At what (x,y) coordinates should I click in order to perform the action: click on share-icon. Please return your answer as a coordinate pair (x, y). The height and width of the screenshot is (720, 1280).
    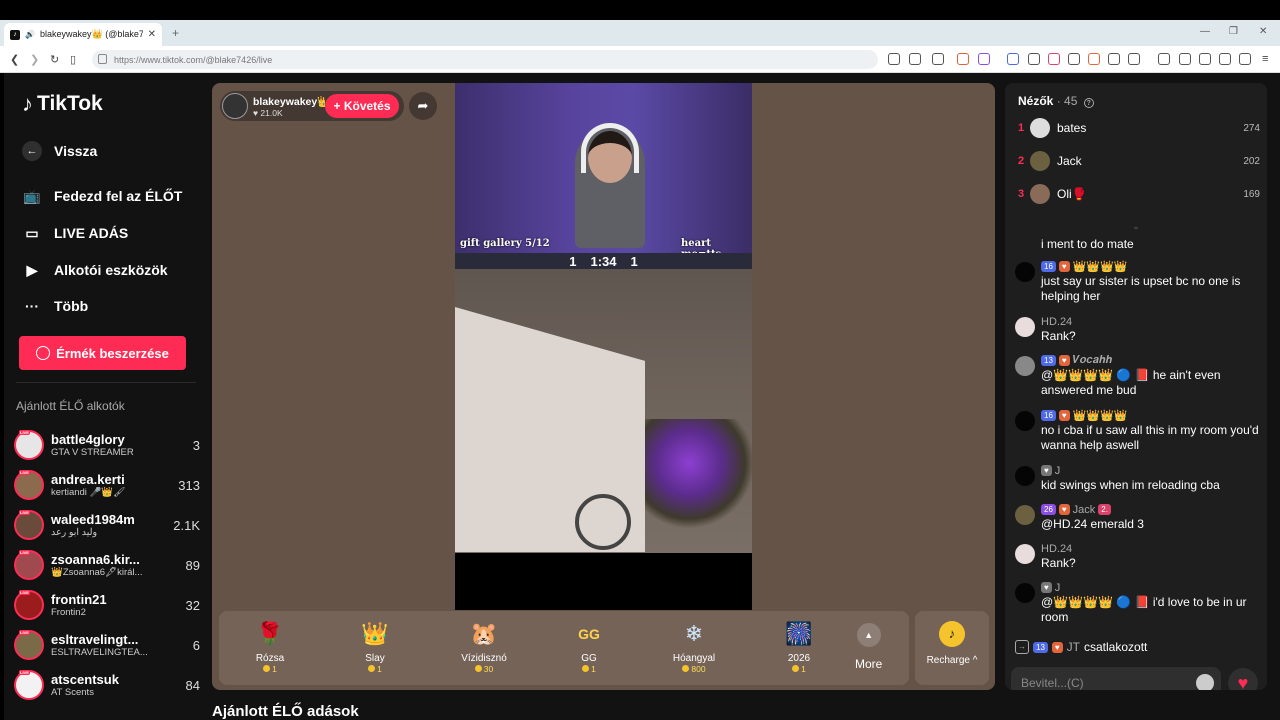
    Looking at the image, I should click on (938, 59).